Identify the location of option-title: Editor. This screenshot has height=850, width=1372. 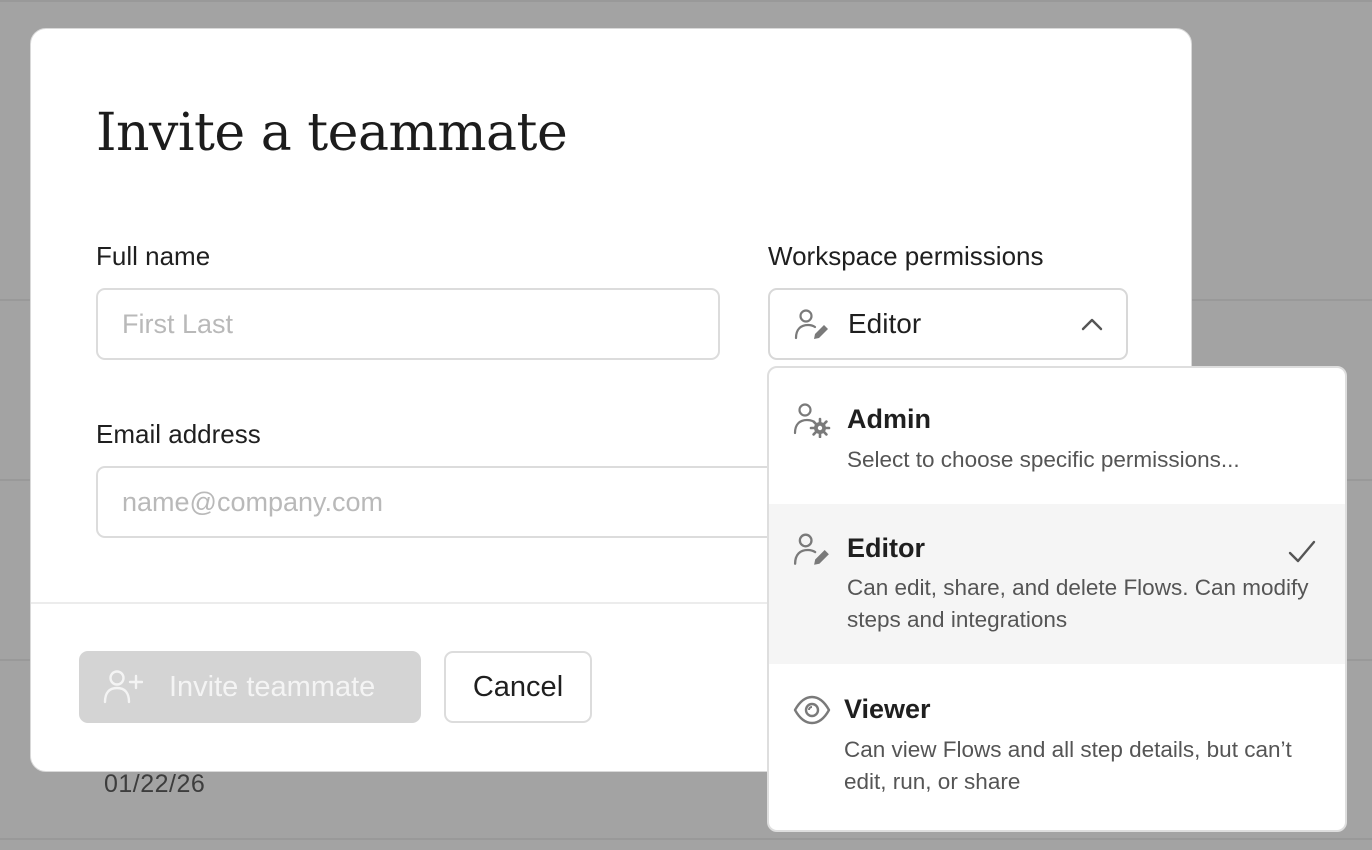
(886, 548).